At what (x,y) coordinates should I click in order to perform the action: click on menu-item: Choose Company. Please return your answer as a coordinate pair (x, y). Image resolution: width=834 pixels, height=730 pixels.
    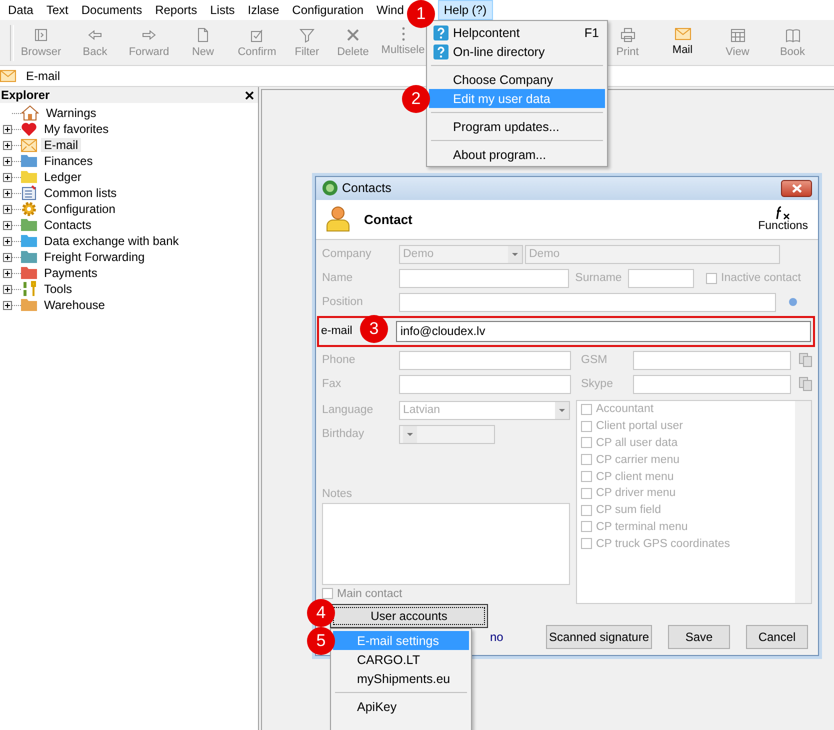
    Looking at the image, I should click on (517, 79).